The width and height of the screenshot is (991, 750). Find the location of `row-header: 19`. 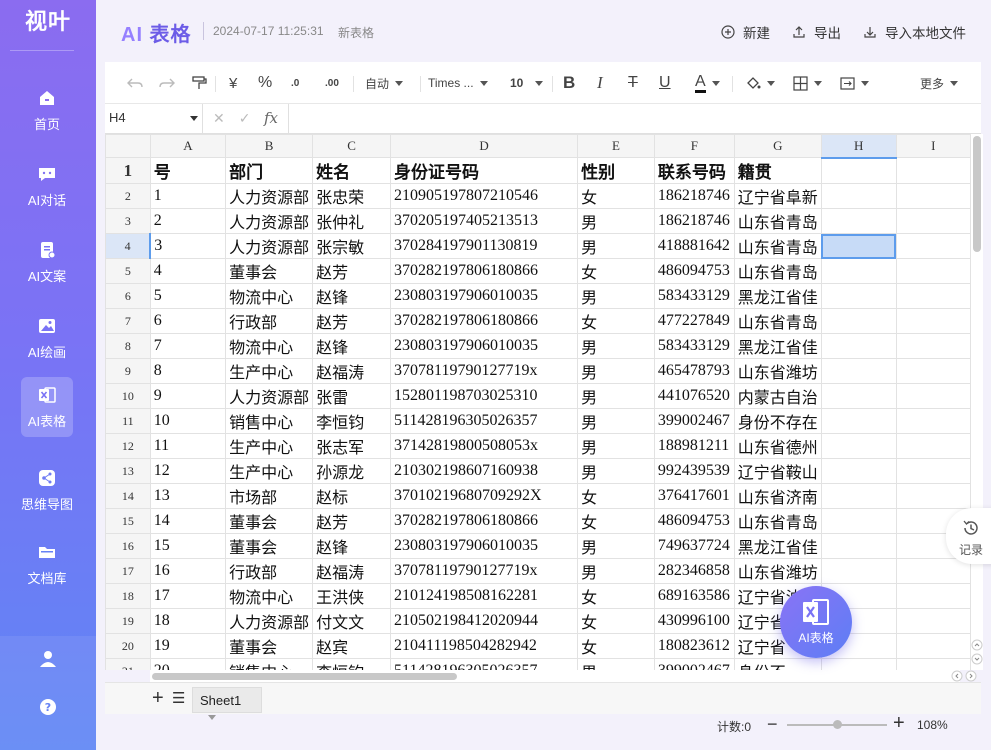

row-header: 19 is located at coordinates (128, 621).